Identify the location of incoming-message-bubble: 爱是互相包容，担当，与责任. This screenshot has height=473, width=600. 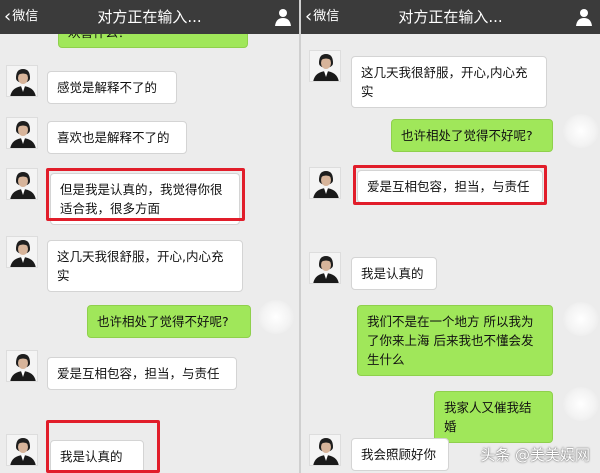
(142, 373).